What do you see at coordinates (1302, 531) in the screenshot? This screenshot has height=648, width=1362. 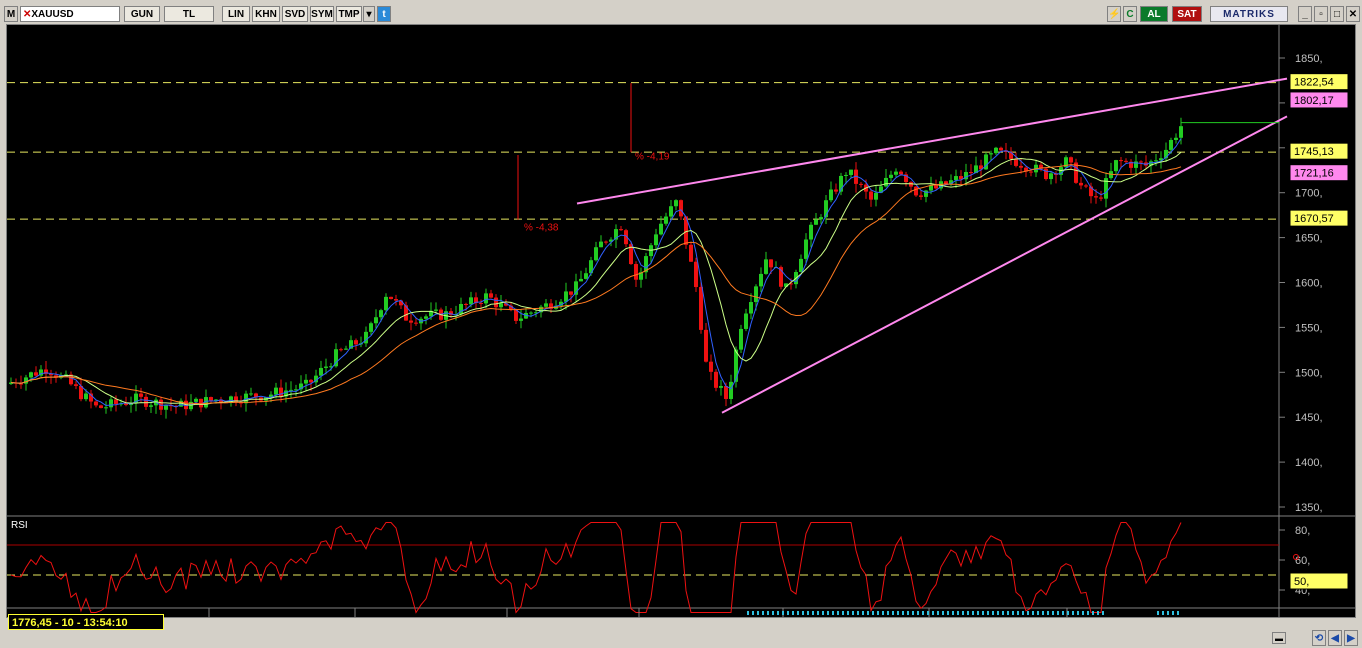 I see `rsi-tick-label: 80,` at bounding box center [1302, 531].